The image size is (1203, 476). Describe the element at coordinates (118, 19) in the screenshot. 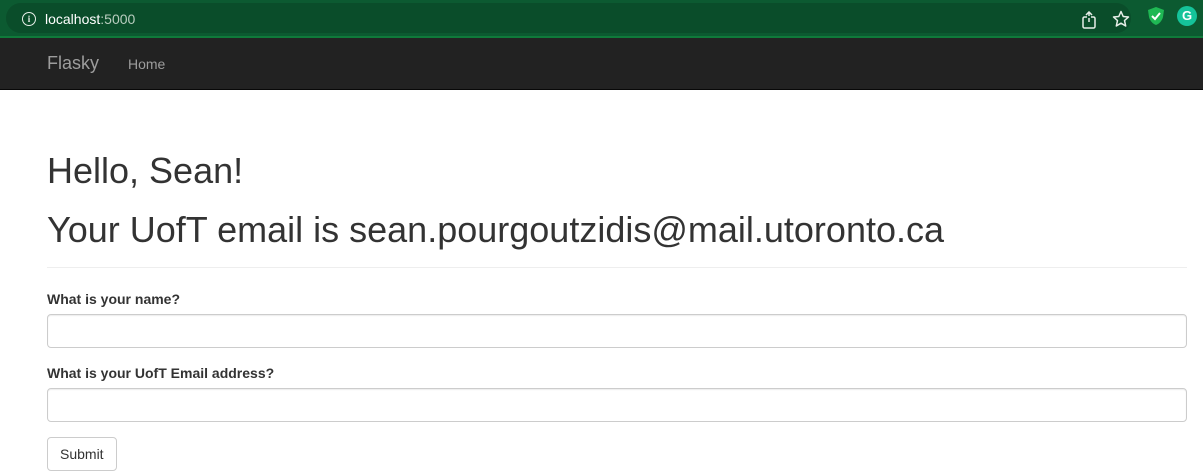

I see `url-port: :5000` at that location.